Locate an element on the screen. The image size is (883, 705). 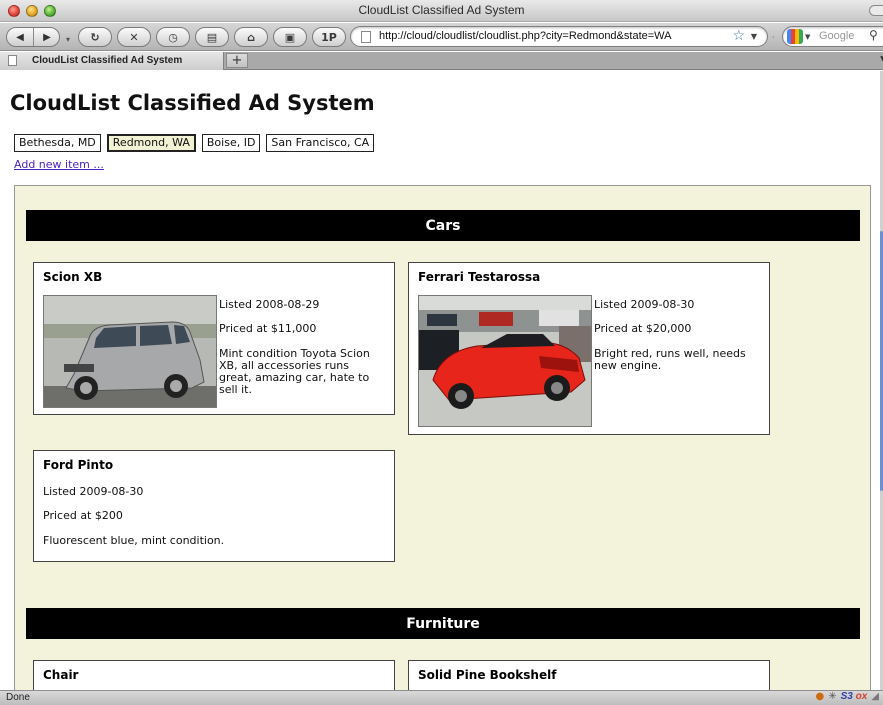
home-button: ⌂ is located at coordinates (251, 37).